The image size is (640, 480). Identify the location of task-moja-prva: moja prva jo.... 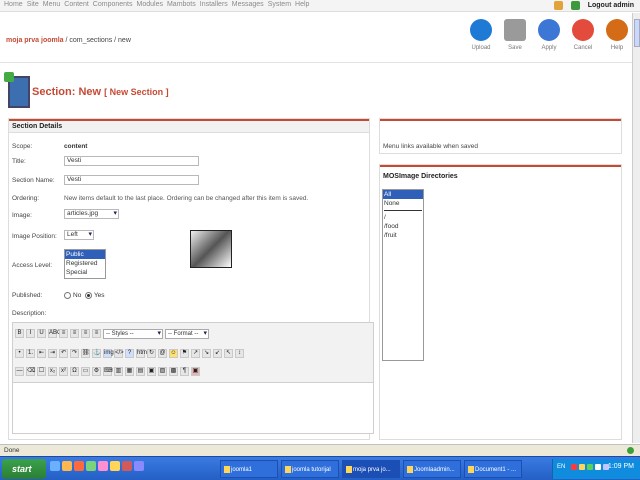
(371, 469).